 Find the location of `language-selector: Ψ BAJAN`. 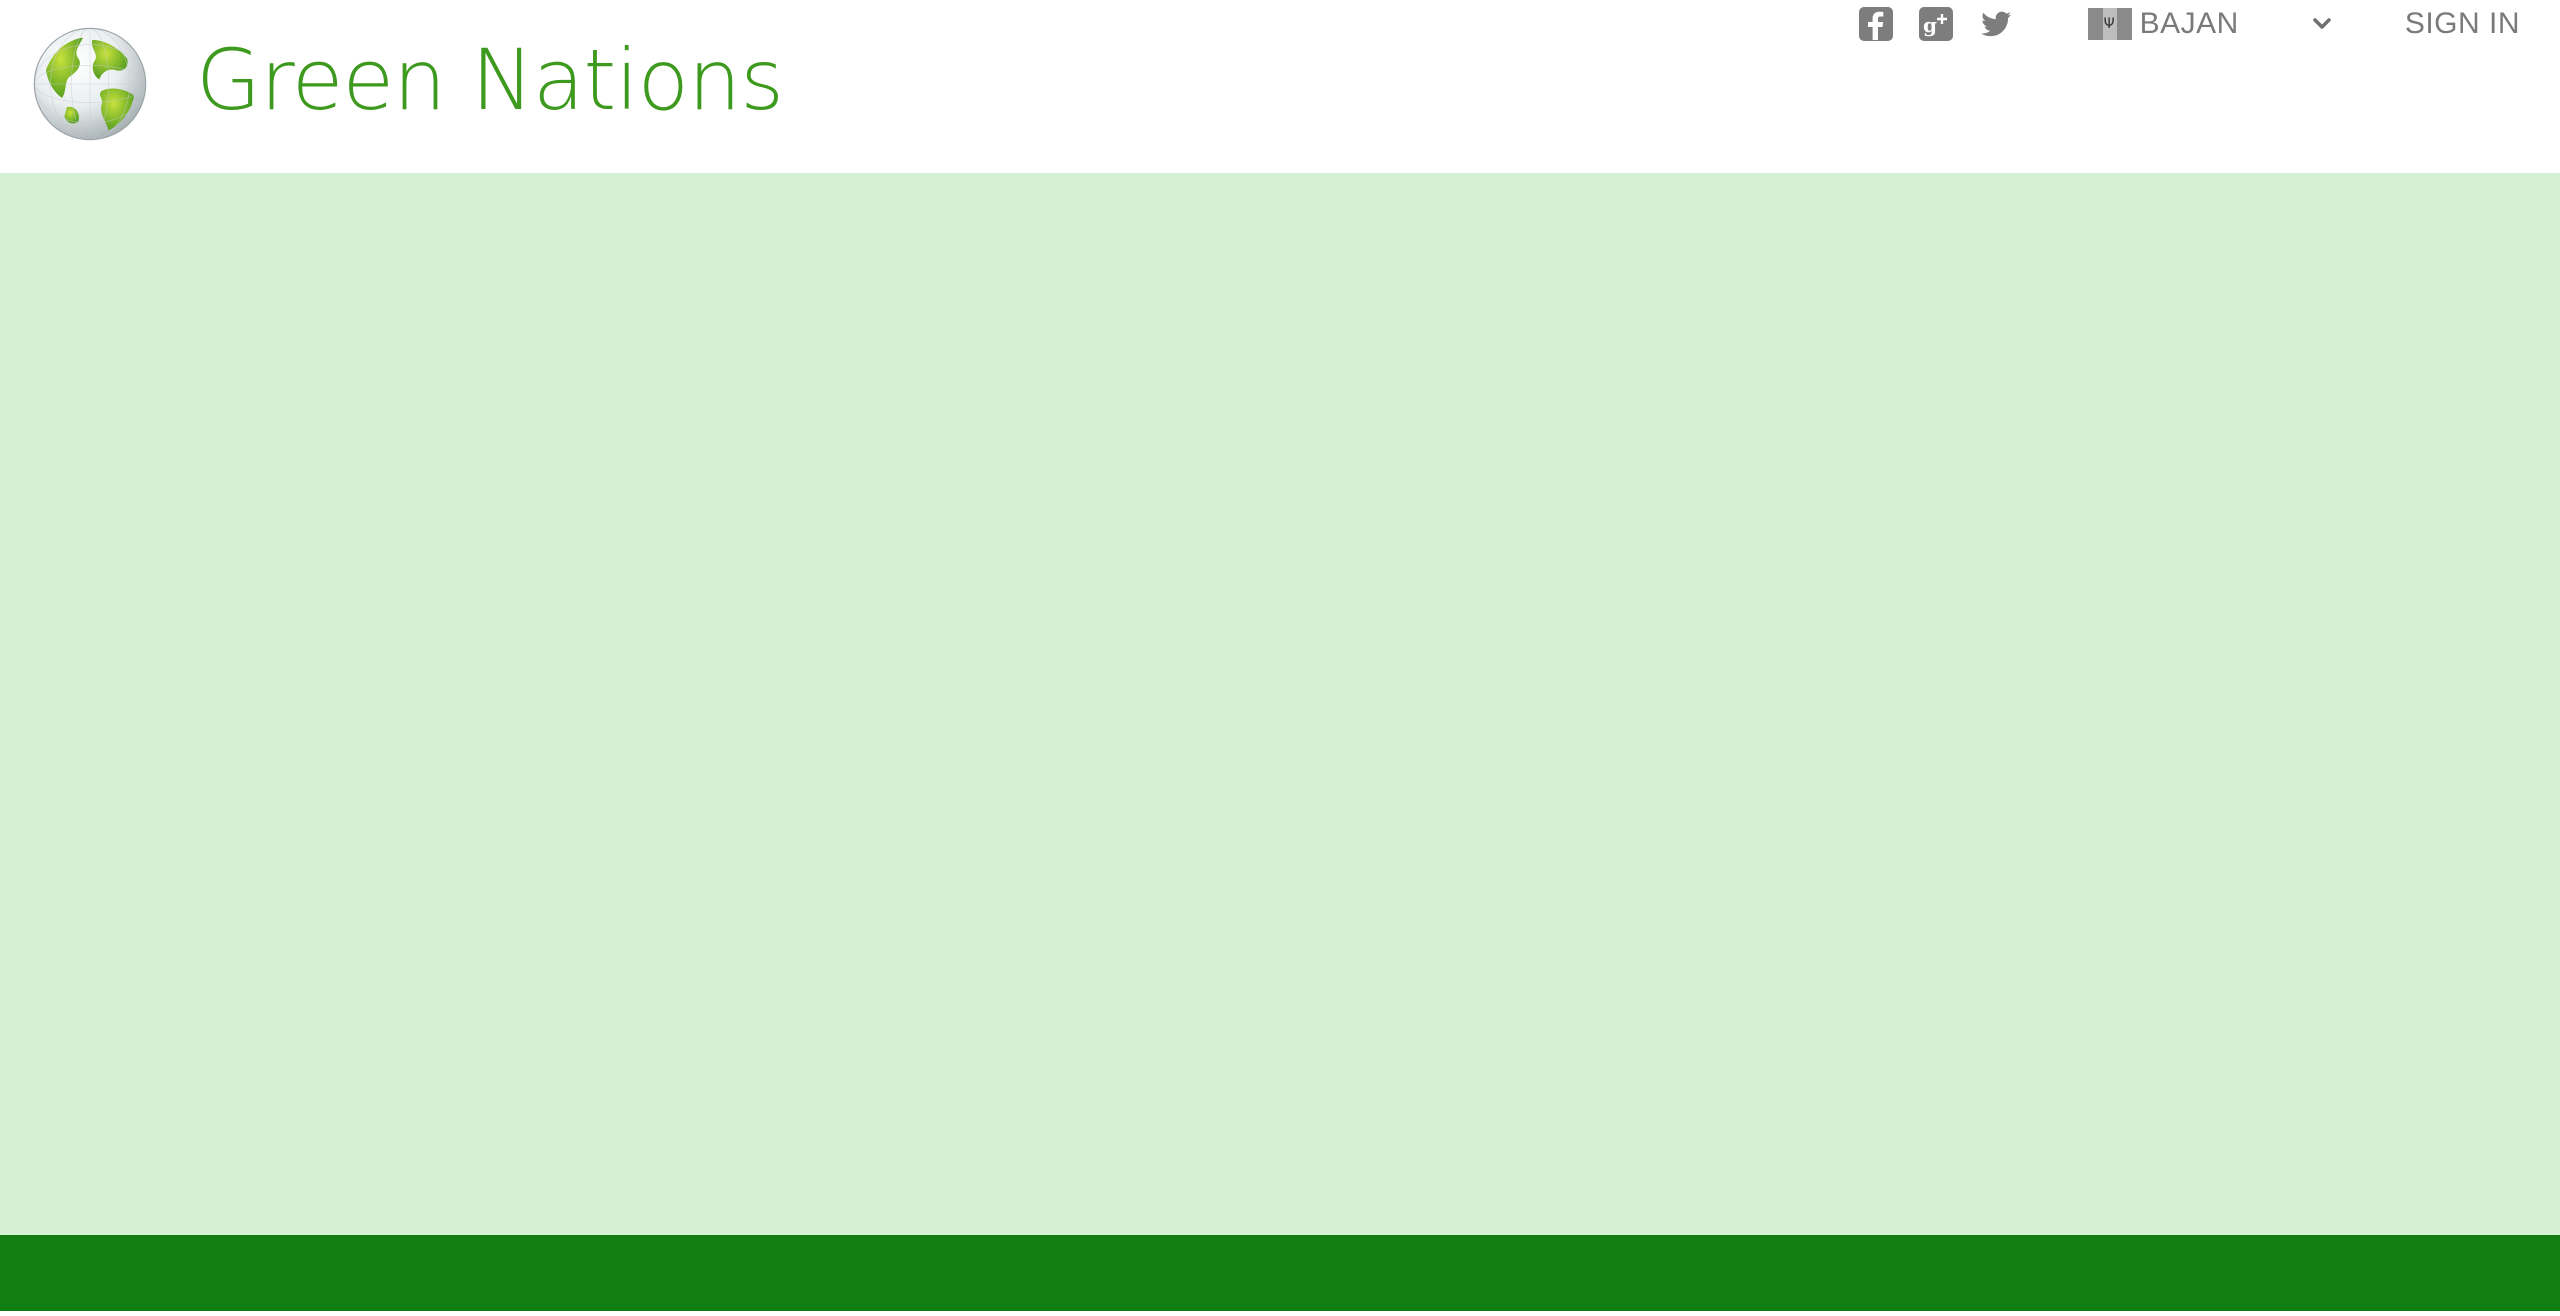

language-selector: Ψ BAJAN is located at coordinates (2210, 24).